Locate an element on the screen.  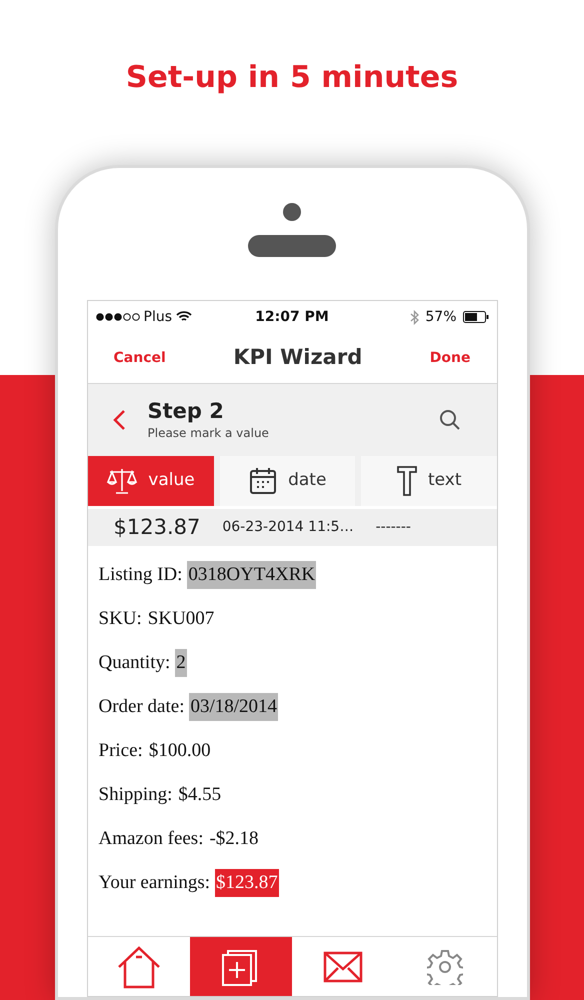
battery-percent: 57% is located at coordinates (440, 317).